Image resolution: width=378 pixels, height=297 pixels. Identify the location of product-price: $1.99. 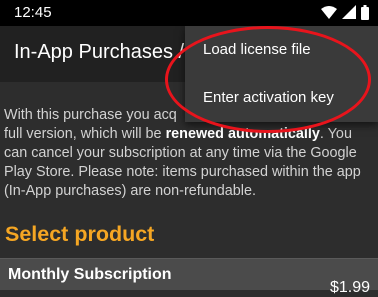
(349, 287).